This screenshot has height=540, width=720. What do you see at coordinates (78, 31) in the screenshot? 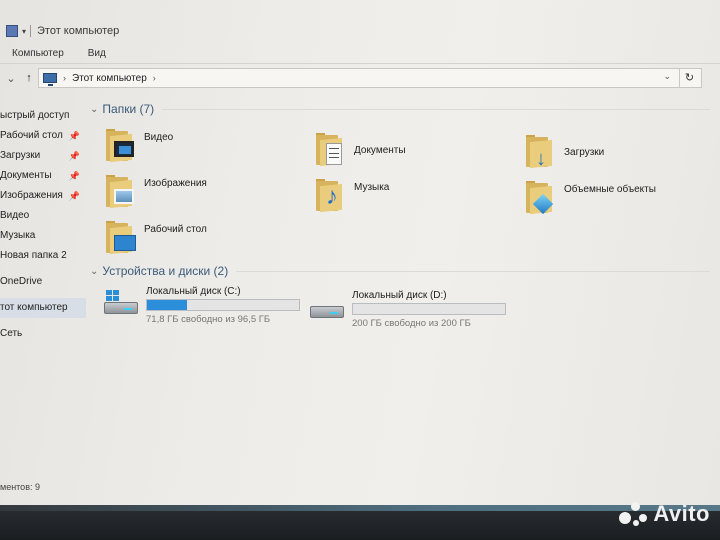
I see `window-title: Этот компьютер` at bounding box center [78, 31].